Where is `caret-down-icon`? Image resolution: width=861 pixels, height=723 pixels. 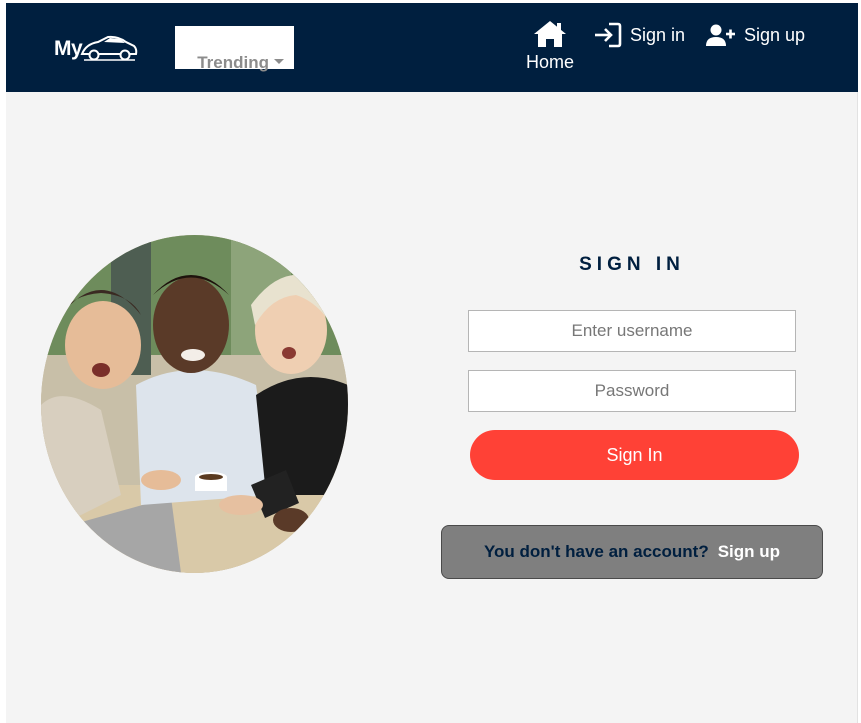 caret-down-icon is located at coordinates (279, 61).